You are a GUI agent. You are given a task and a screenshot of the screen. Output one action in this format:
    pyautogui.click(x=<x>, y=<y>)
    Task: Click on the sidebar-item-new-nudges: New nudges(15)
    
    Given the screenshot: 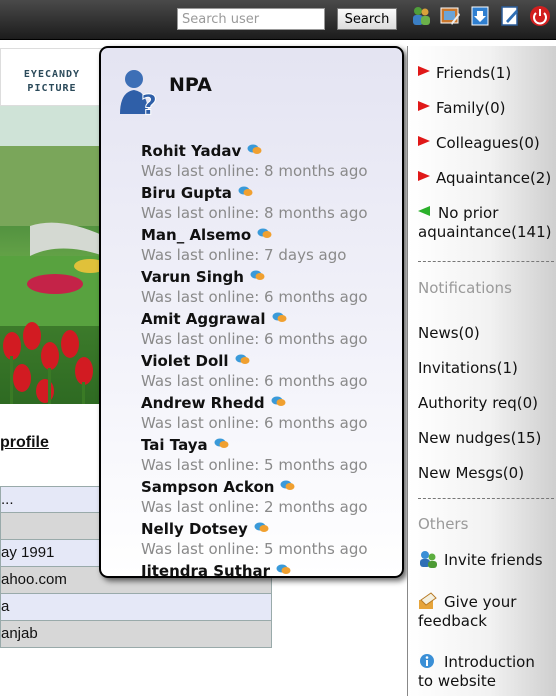 What is the action you would take?
    pyautogui.click(x=486, y=438)
    